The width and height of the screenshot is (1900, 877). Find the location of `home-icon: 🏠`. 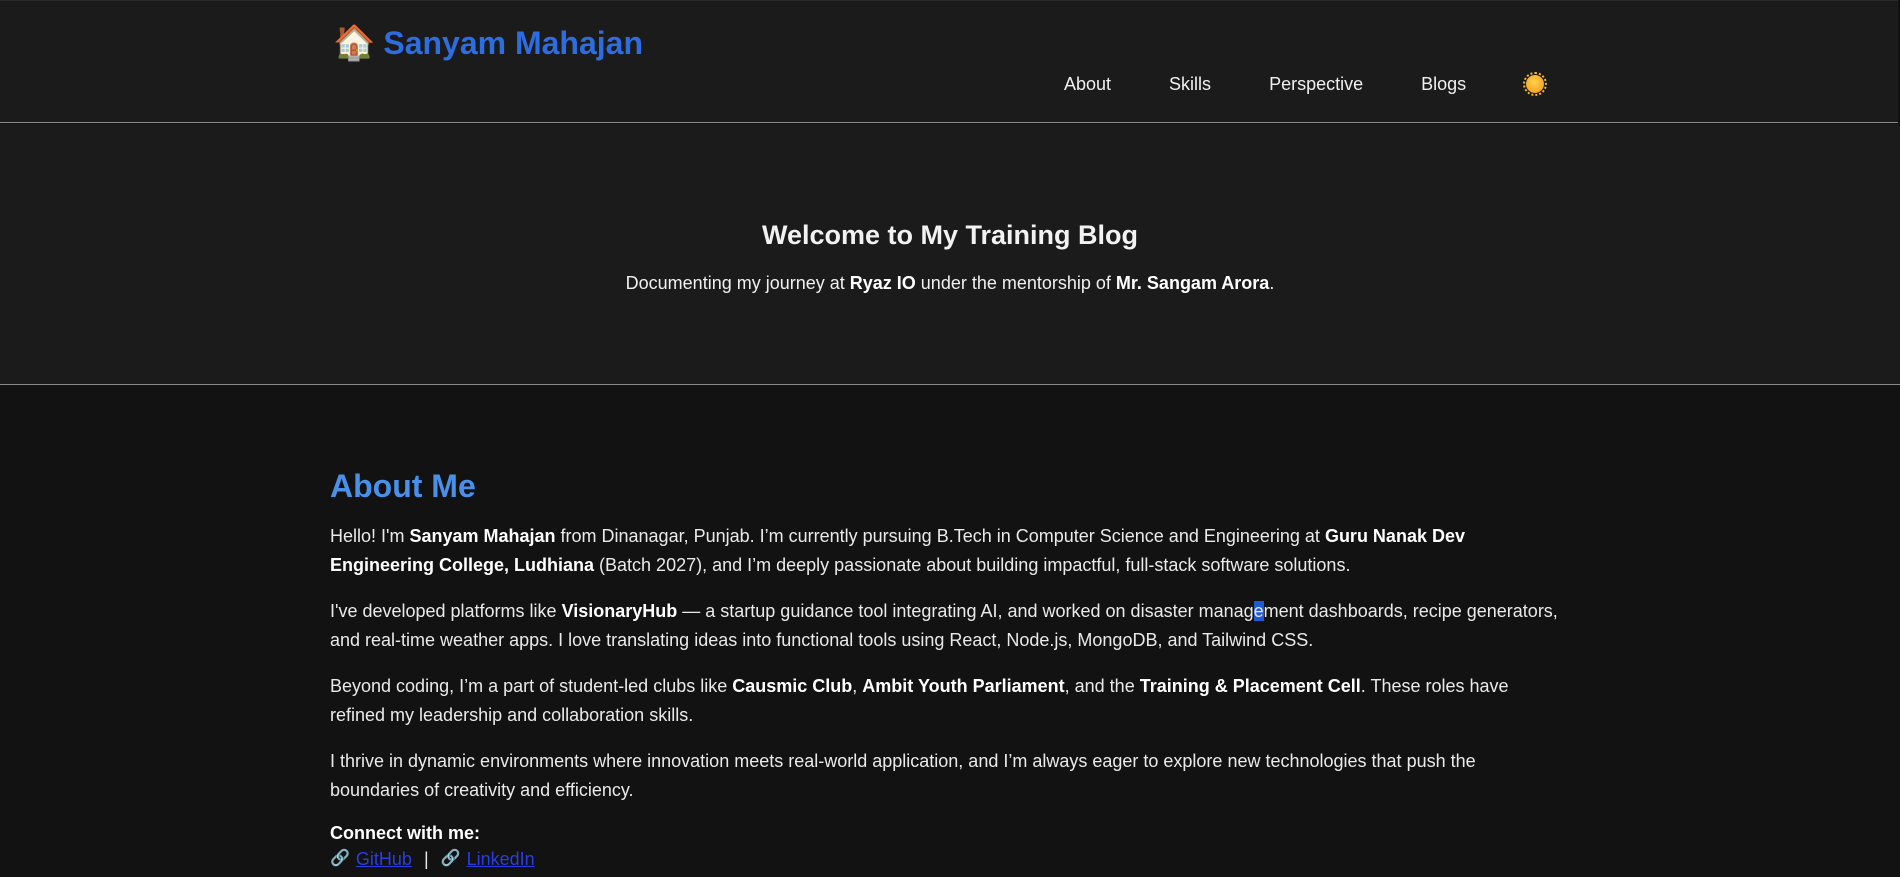

home-icon: 🏠 is located at coordinates (354, 43).